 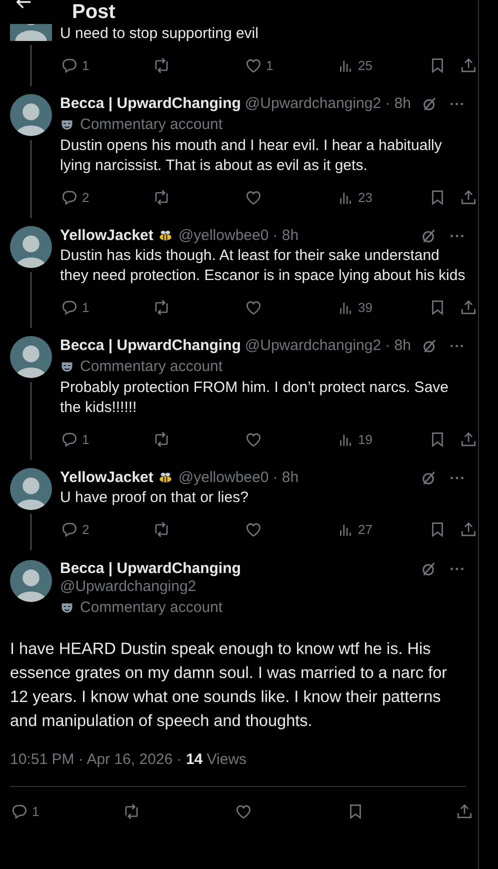 I want to click on view-count: 39, so click(x=365, y=307).